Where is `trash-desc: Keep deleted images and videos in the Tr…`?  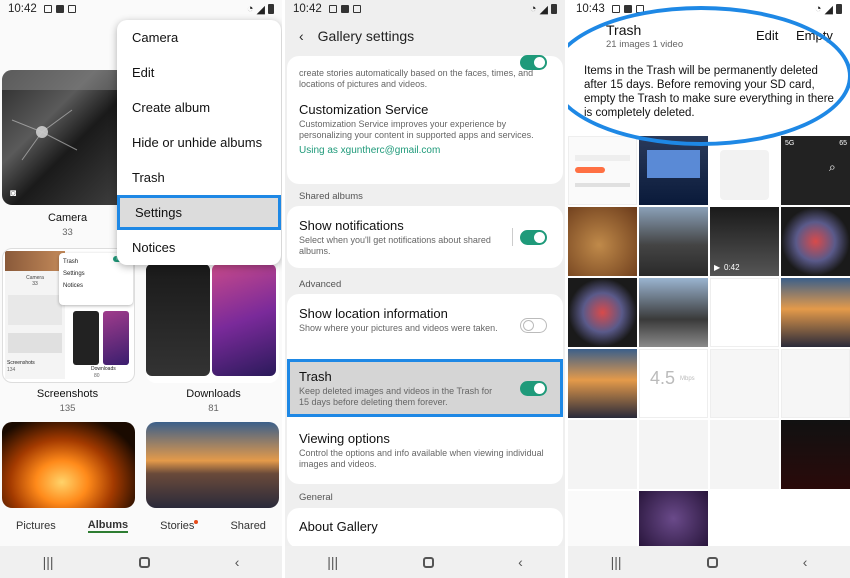
trash-desc: Keep deleted images and videos in the Tr… is located at coordinates (396, 396).